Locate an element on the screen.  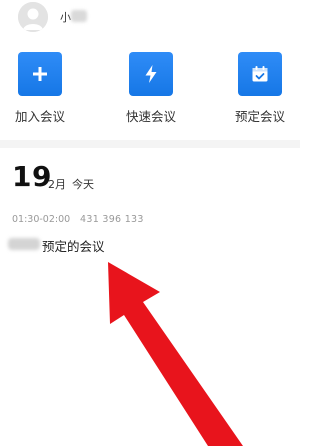
section-divider is located at coordinates (150, 144).